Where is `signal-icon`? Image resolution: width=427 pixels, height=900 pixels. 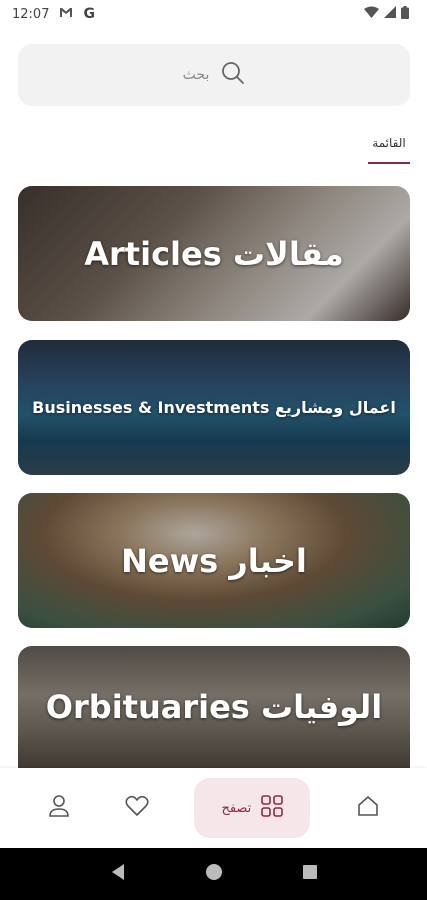
signal-icon is located at coordinates (390, 14).